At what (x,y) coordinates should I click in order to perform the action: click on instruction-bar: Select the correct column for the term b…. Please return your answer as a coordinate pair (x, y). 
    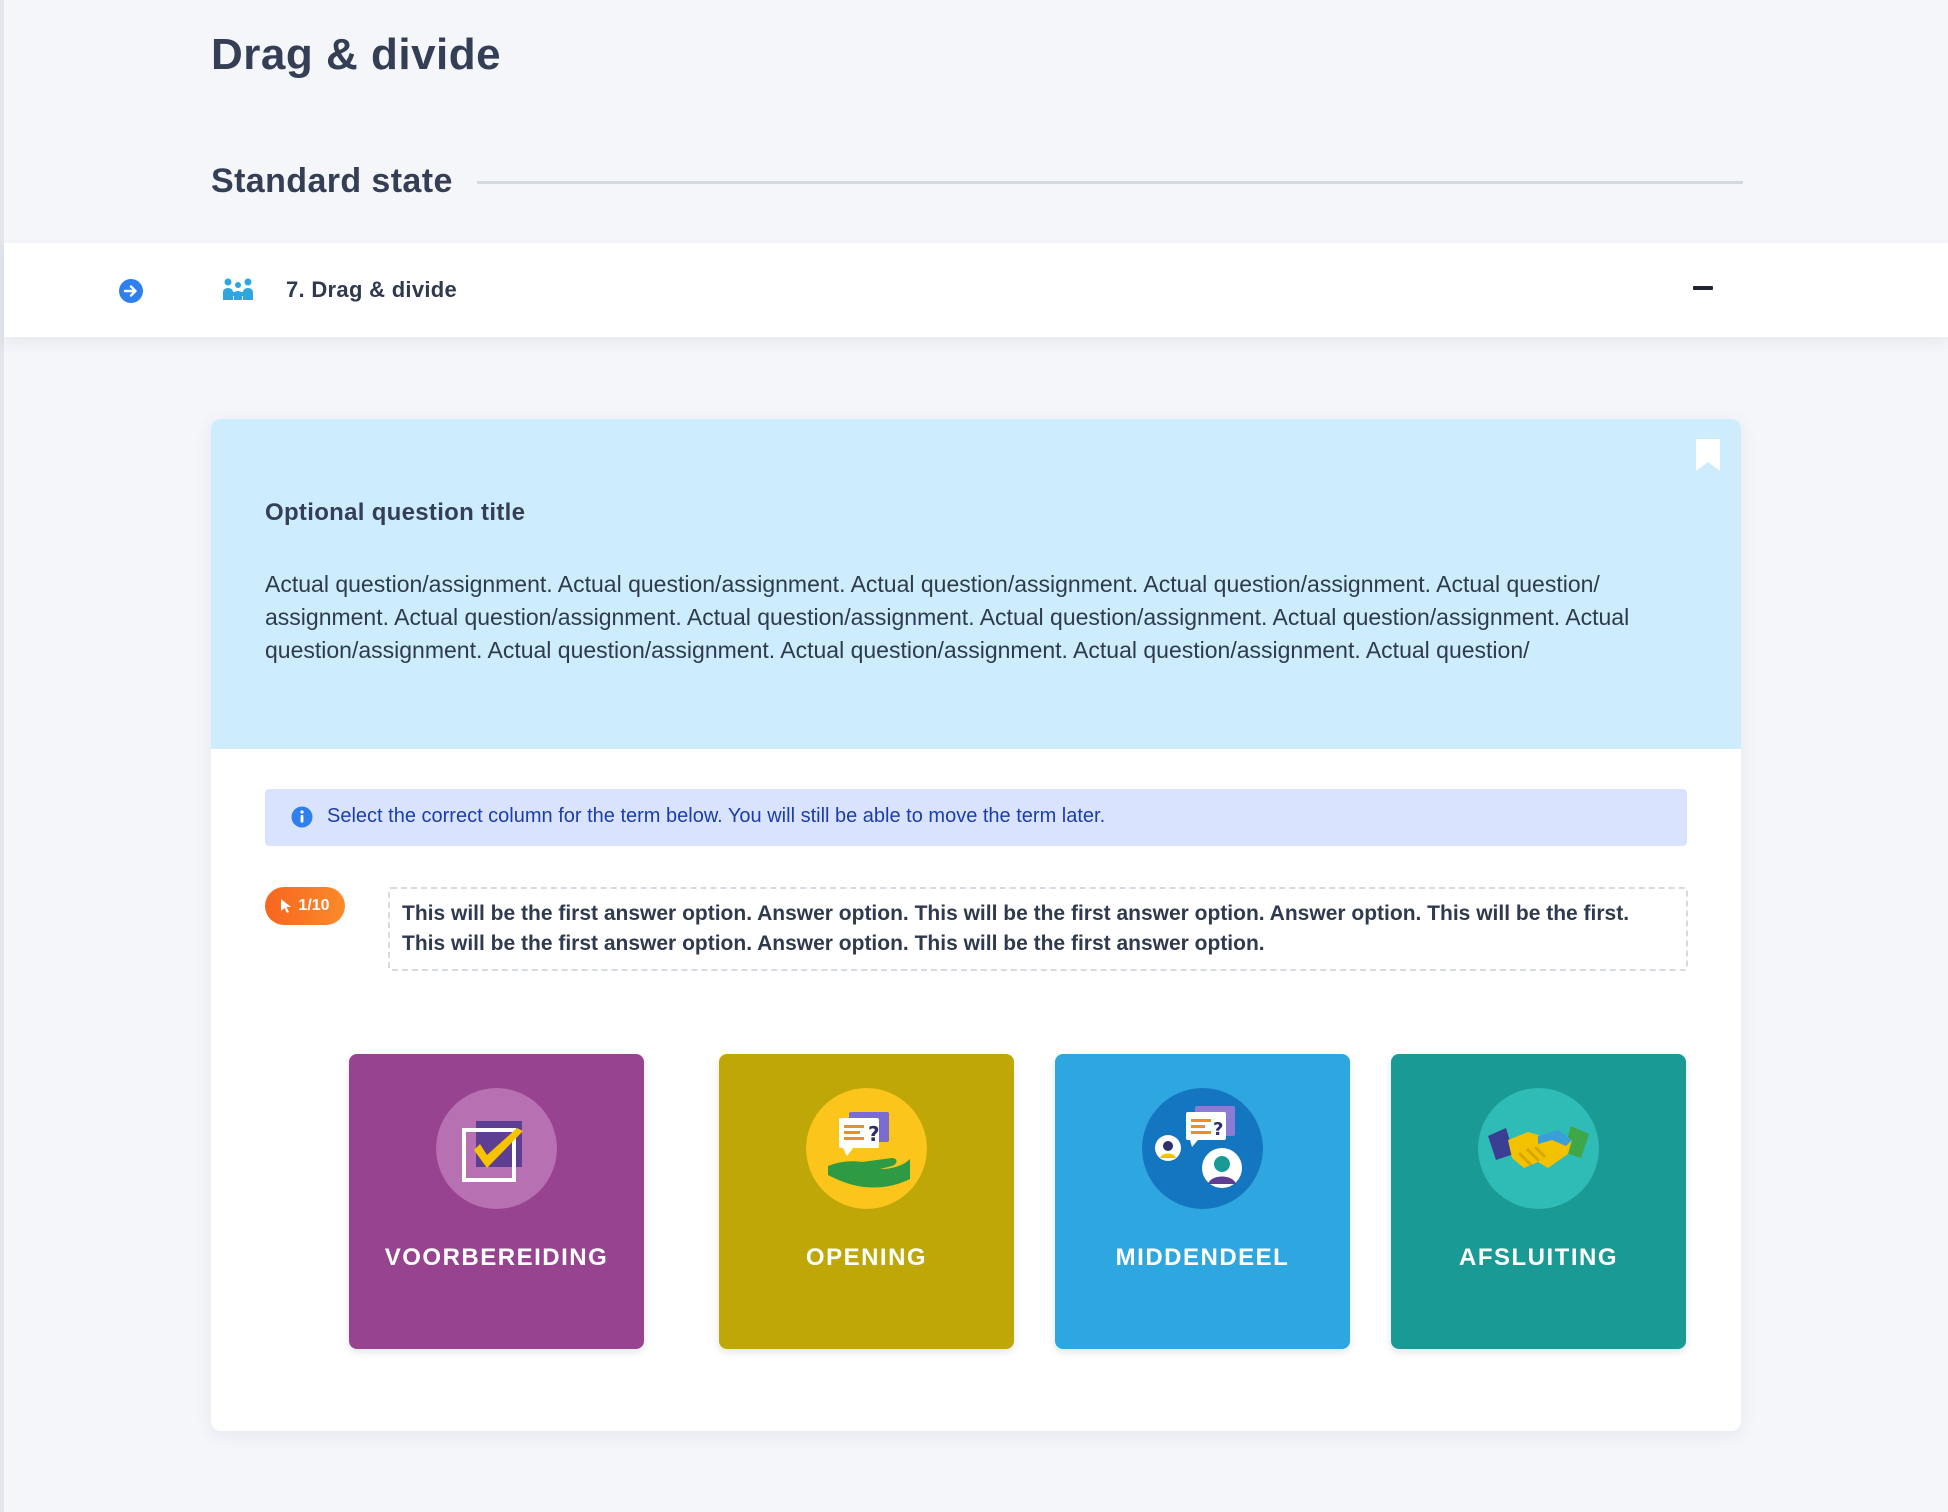
    Looking at the image, I should click on (976, 817).